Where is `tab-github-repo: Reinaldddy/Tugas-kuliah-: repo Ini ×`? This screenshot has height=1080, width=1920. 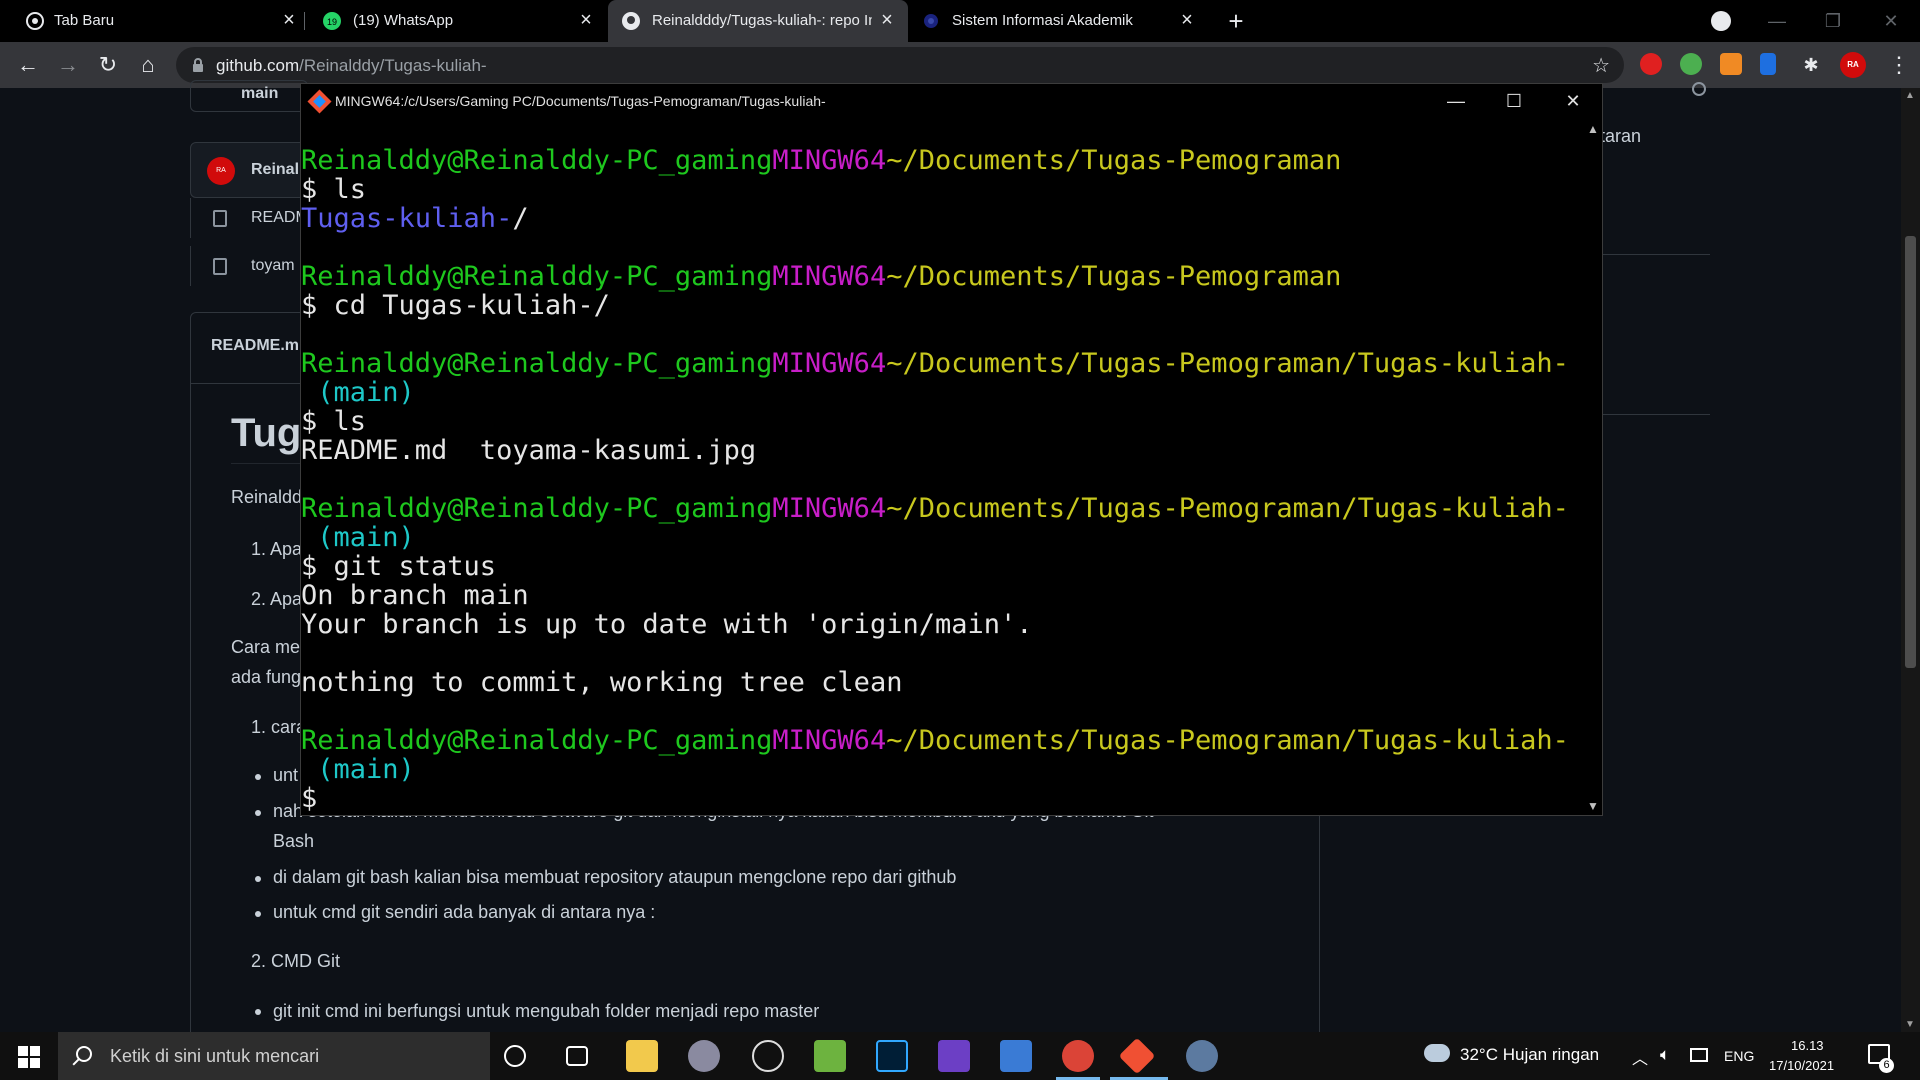 tab-github-repo: Reinaldddy/Tugas-kuliah-: repo Ini × is located at coordinates (758, 21).